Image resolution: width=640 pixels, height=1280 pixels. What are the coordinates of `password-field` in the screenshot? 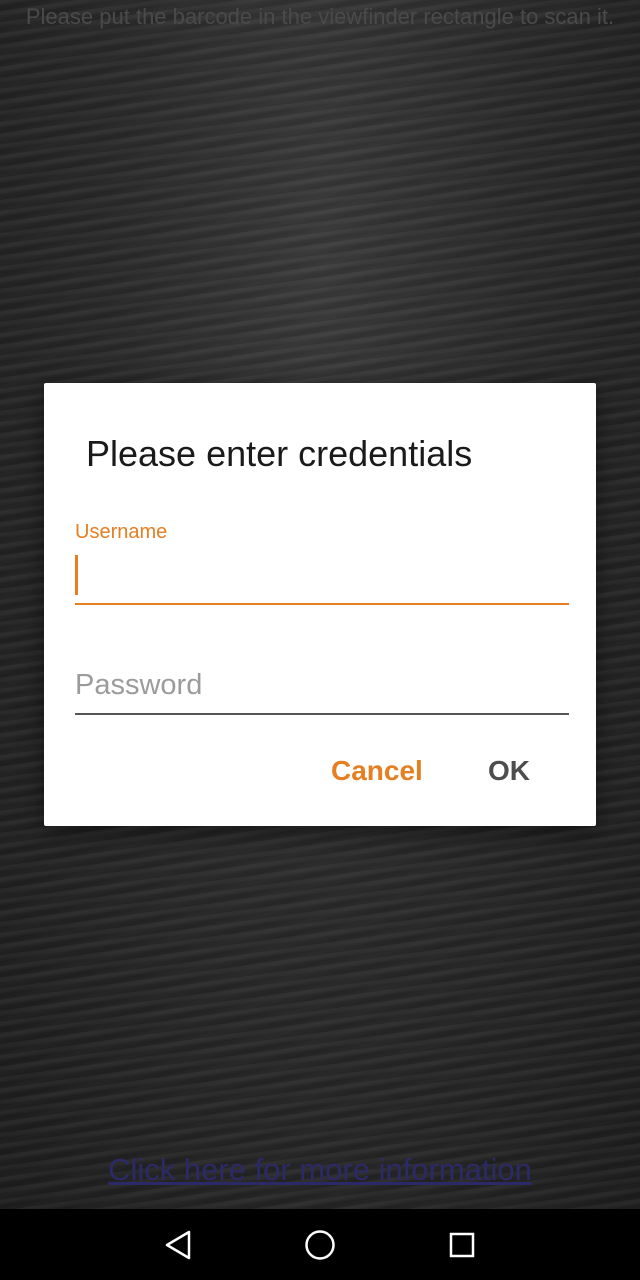 It's located at (322, 689).